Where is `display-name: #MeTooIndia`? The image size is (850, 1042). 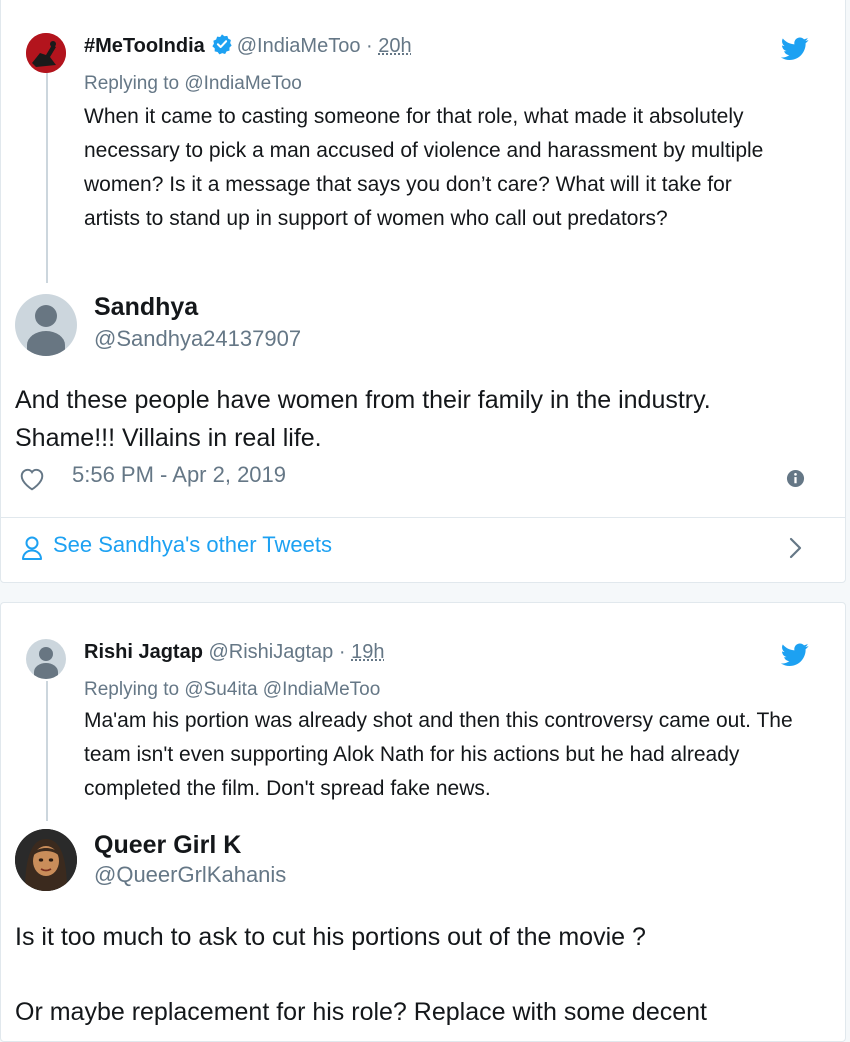 display-name: #MeTooIndia is located at coordinates (144, 46).